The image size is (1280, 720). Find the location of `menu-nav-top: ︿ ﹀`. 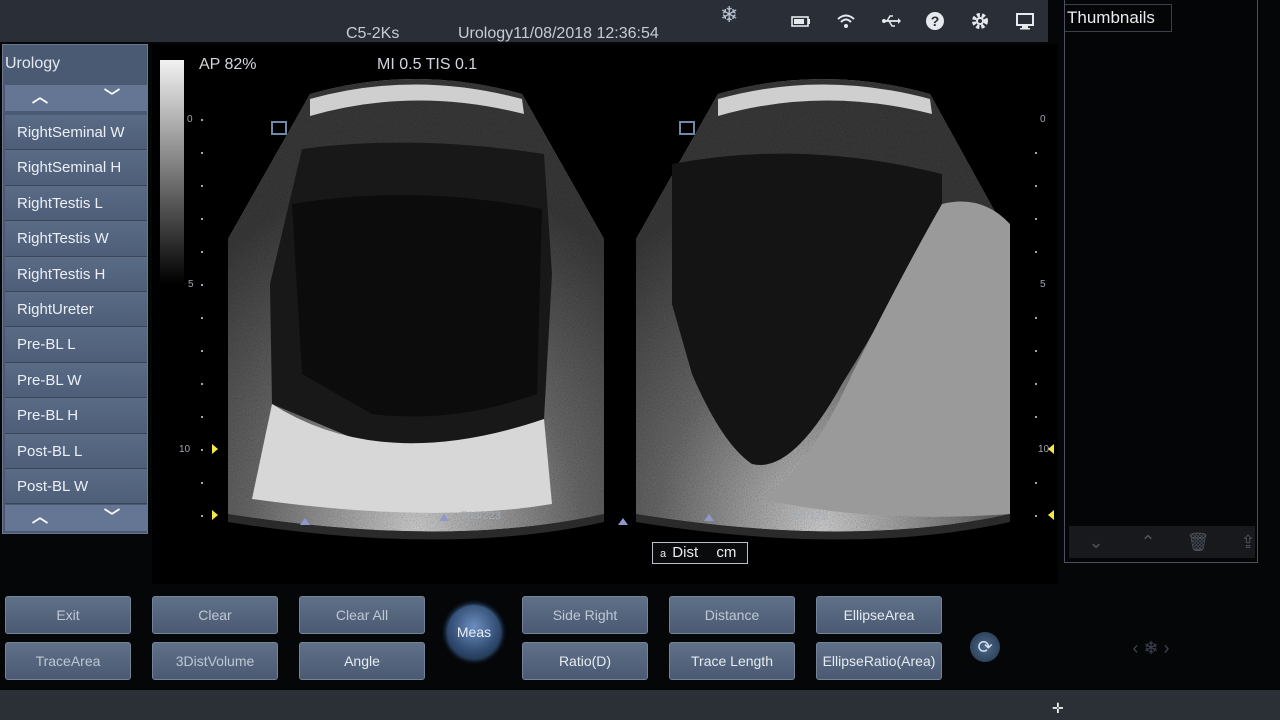

menu-nav-top: ︿ ﹀ is located at coordinates (76, 98).